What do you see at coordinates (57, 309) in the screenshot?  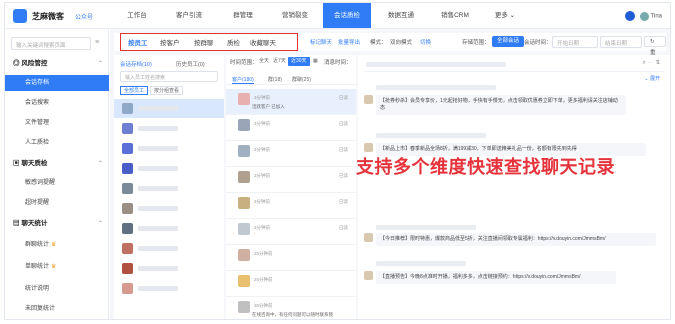 I see `sidebar-item-unreplied-stats: 未回复统计` at bounding box center [57, 309].